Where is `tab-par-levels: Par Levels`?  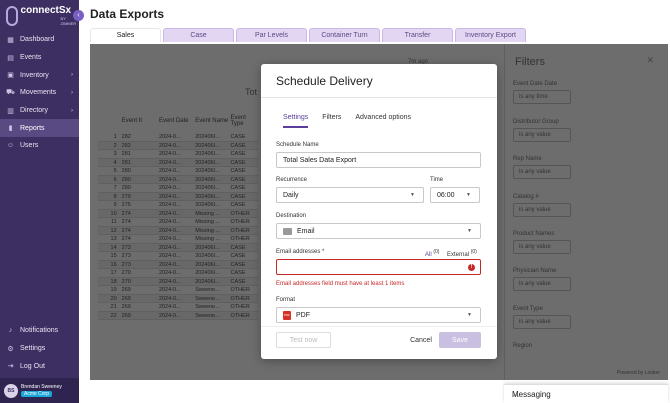 tab-par-levels: Par Levels is located at coordinates (271, 35).